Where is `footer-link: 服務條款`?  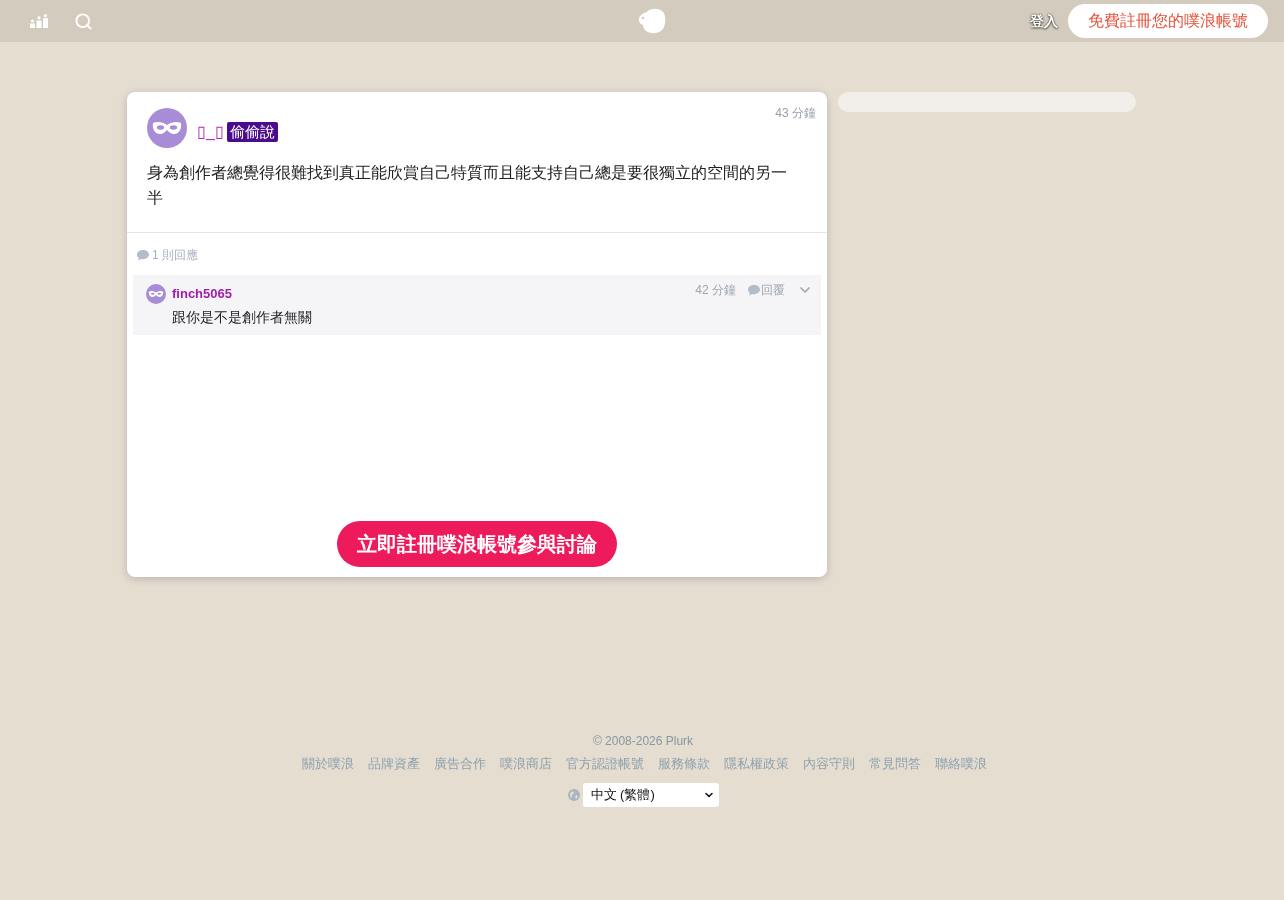 footer-link: 服務條款 is located at coordinates (683, 763).